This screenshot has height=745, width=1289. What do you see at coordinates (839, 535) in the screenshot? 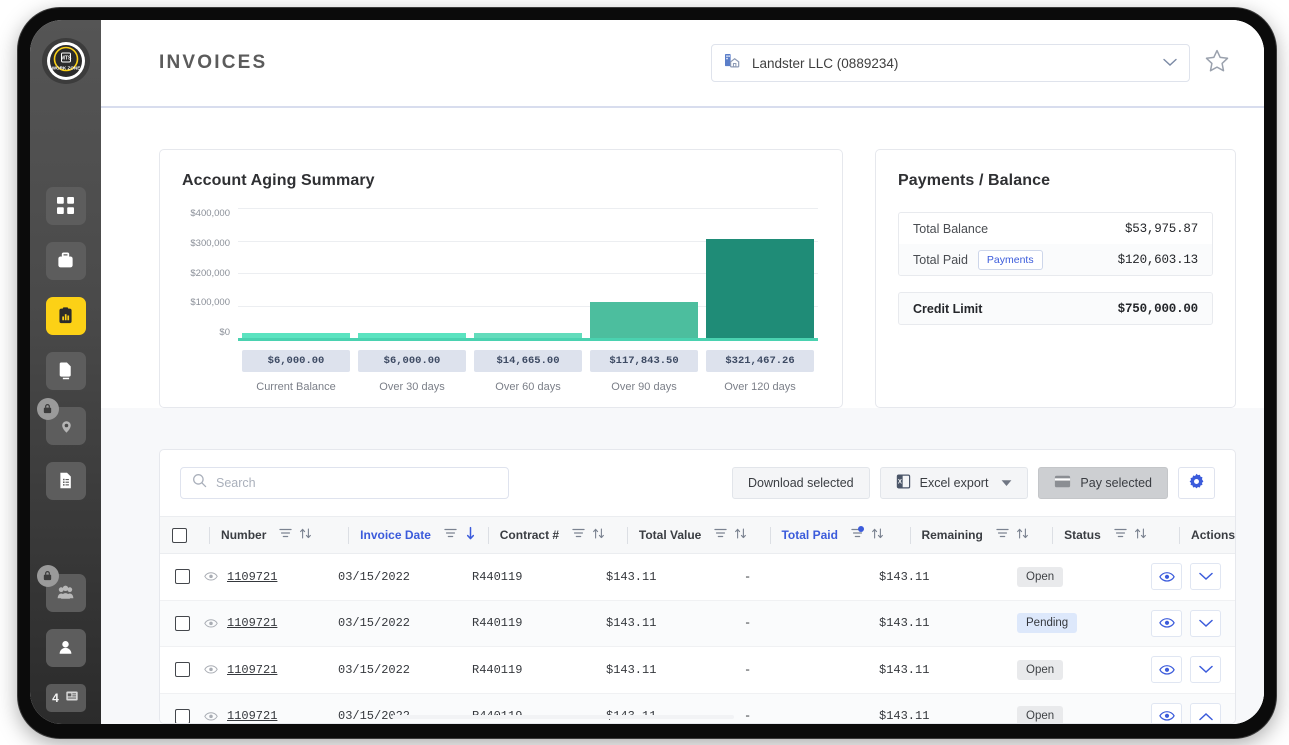
I see `table-header-total_paid: Total Paid` at bounding box center [839, 535].